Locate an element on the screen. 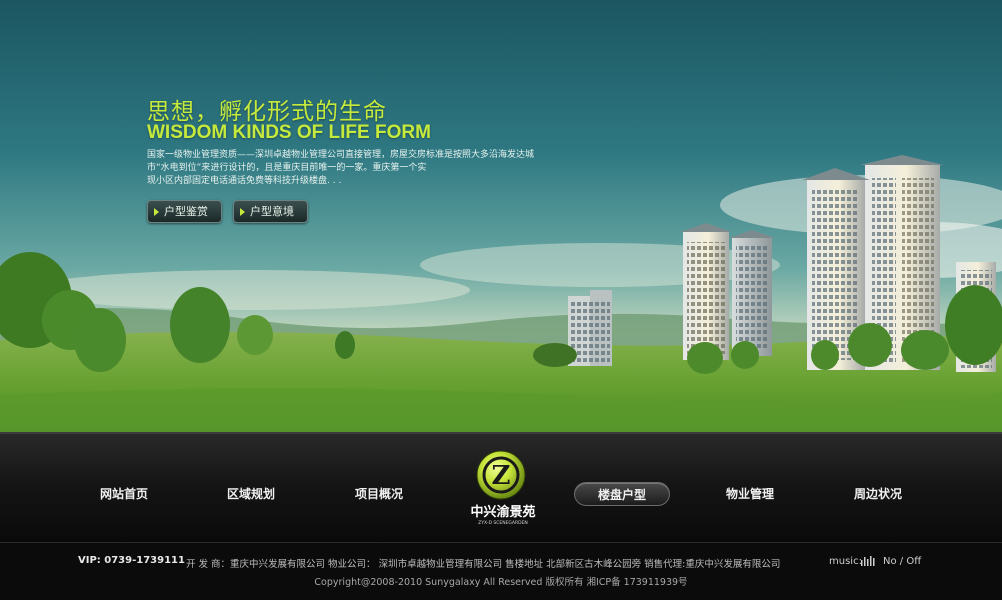 This screenshot has width=1002, height=600. headline-chinese: 思想，孵化形式的生命 is located at coordinates (267, 112).